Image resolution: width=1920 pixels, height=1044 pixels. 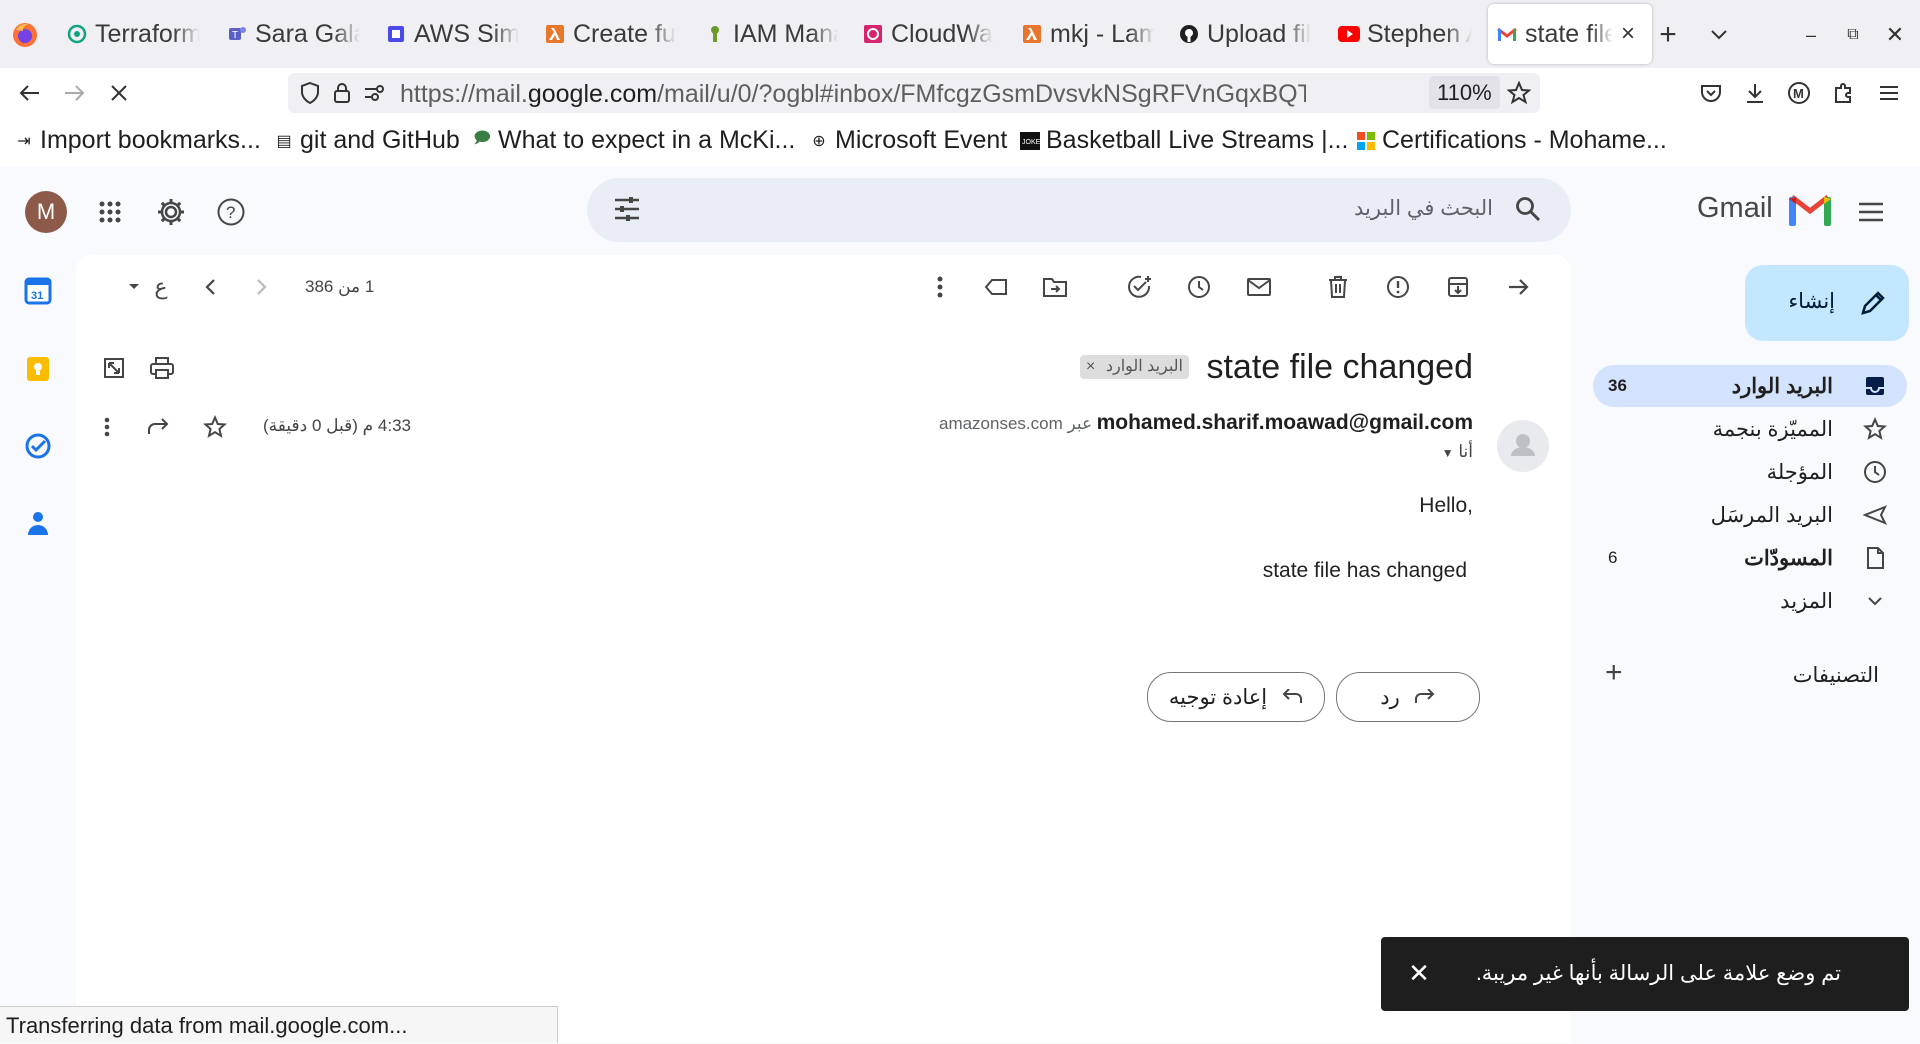 I want to click on more-vert-icon, so click(x=940, y=287).